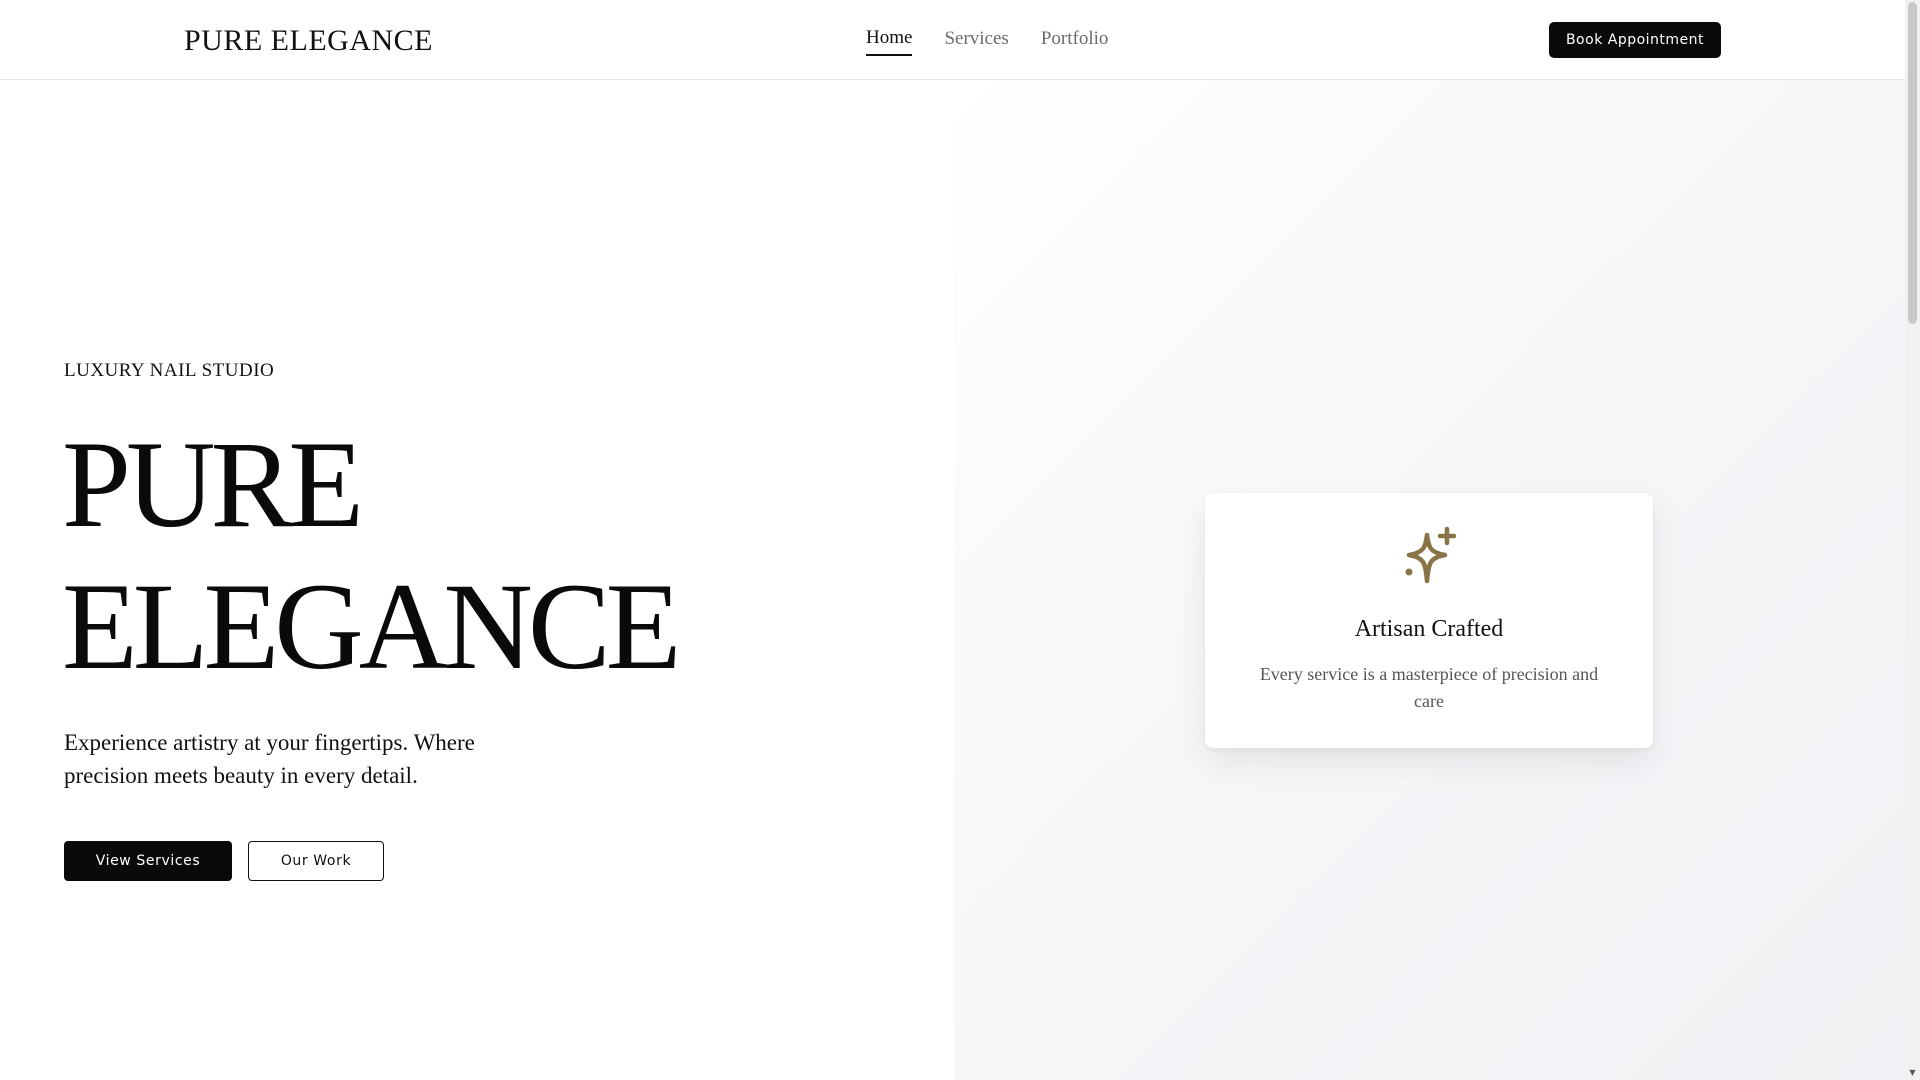  What do you see at coordinates (213, 484) in the screenshot?
I see `hero-title-line-1: PURE` at bounding box center [213, 484].